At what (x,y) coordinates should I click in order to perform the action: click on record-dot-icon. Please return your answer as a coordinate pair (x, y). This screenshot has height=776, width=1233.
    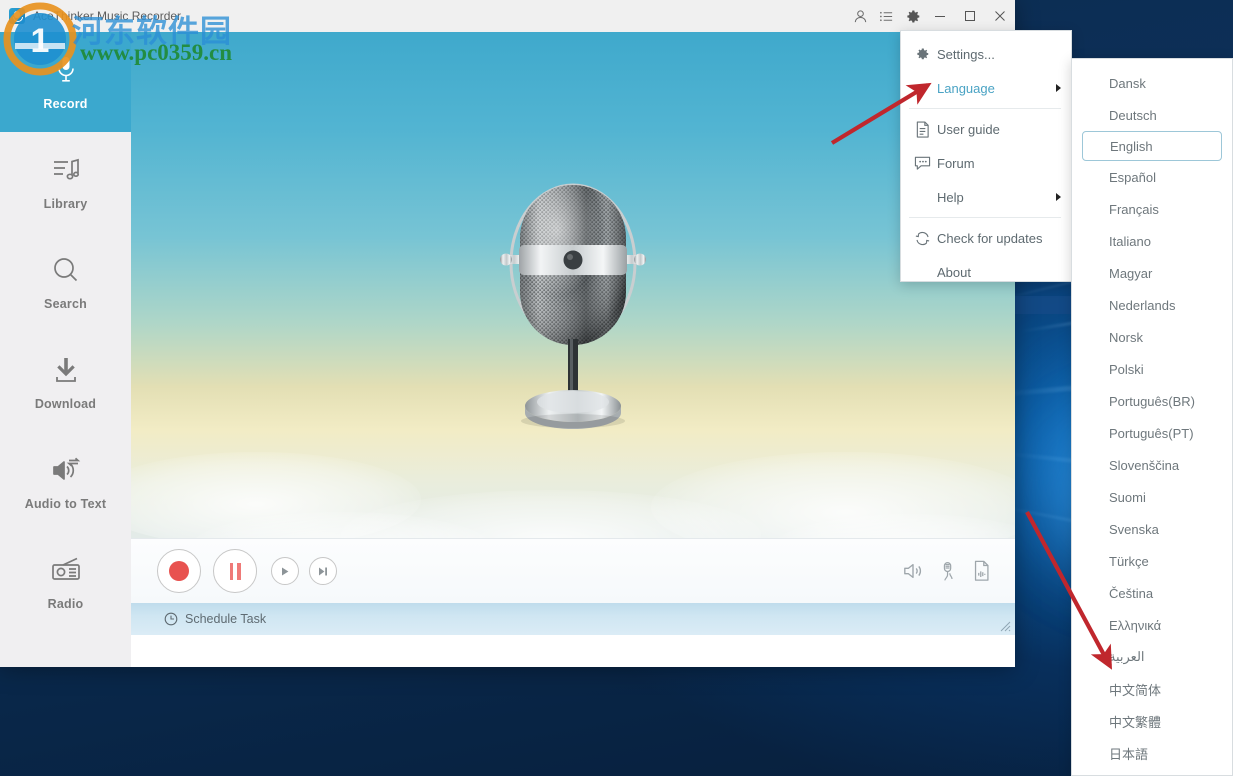
    Looking at the image, I should click on (179, 571).